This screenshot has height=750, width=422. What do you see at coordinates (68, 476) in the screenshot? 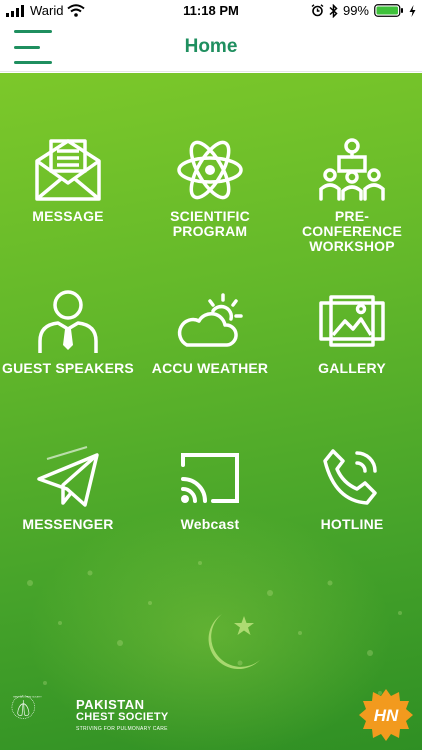
I see `paper-plane-icon` at bounding box center [68, 476].